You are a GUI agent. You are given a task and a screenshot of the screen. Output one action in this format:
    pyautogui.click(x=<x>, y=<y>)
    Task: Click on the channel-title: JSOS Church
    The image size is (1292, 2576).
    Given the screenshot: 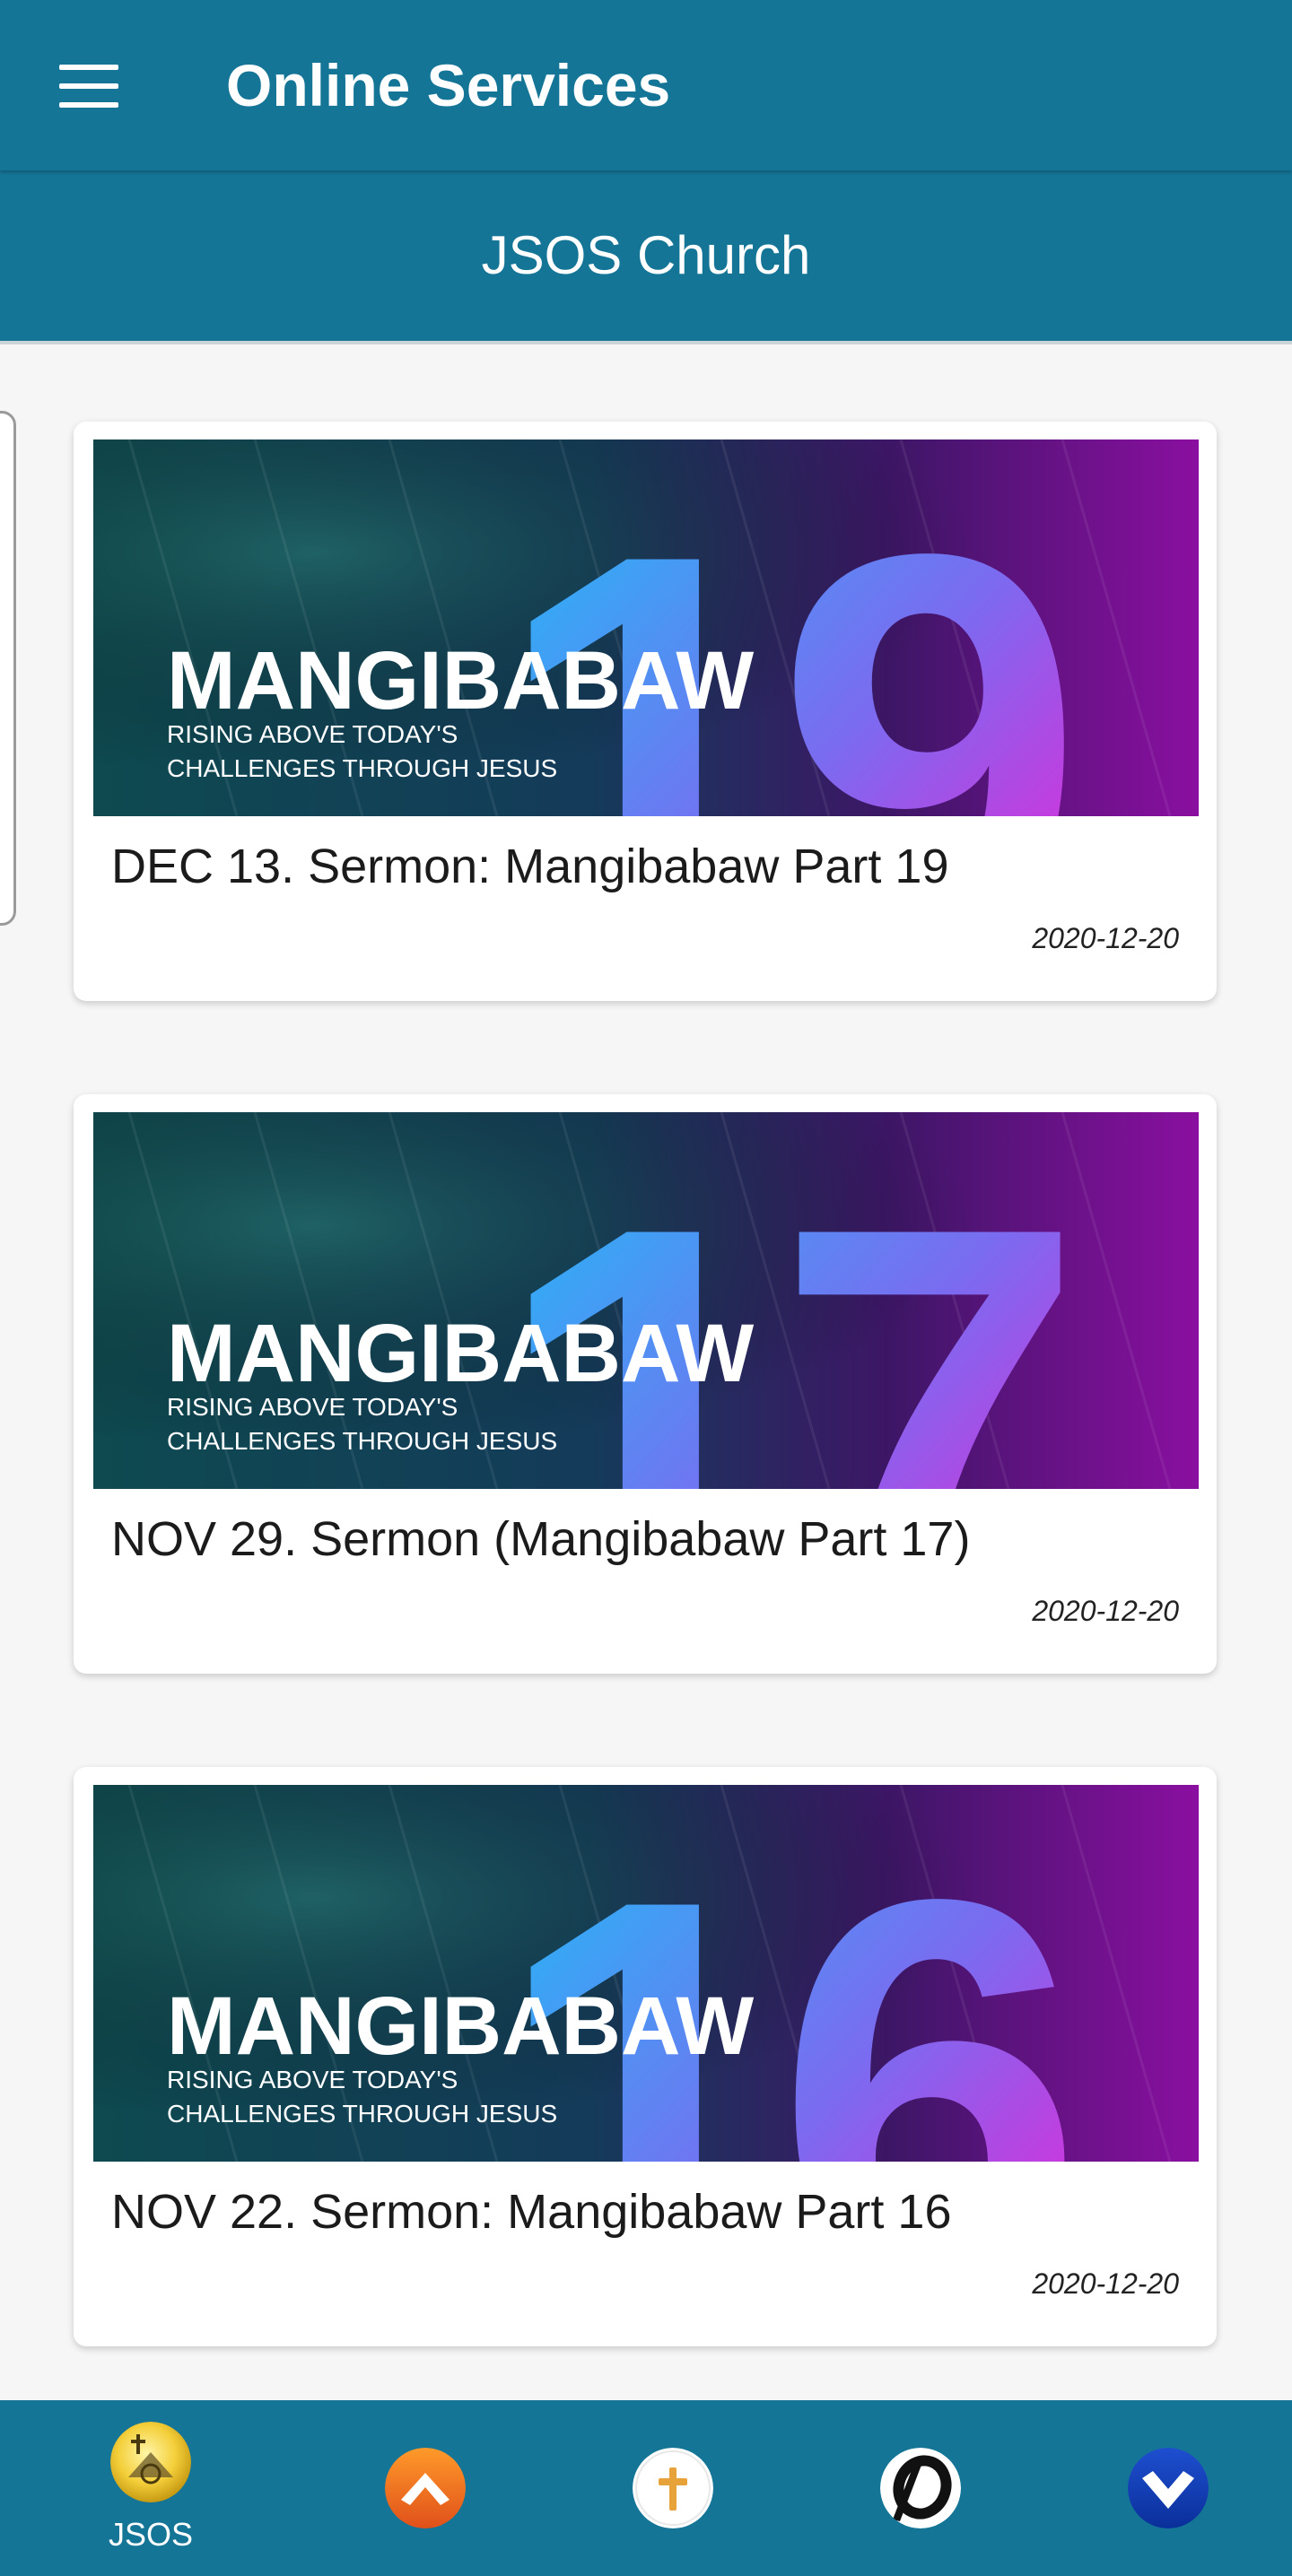 What is the action you would take?
    pyautogui.click(x=646, y=255)
    